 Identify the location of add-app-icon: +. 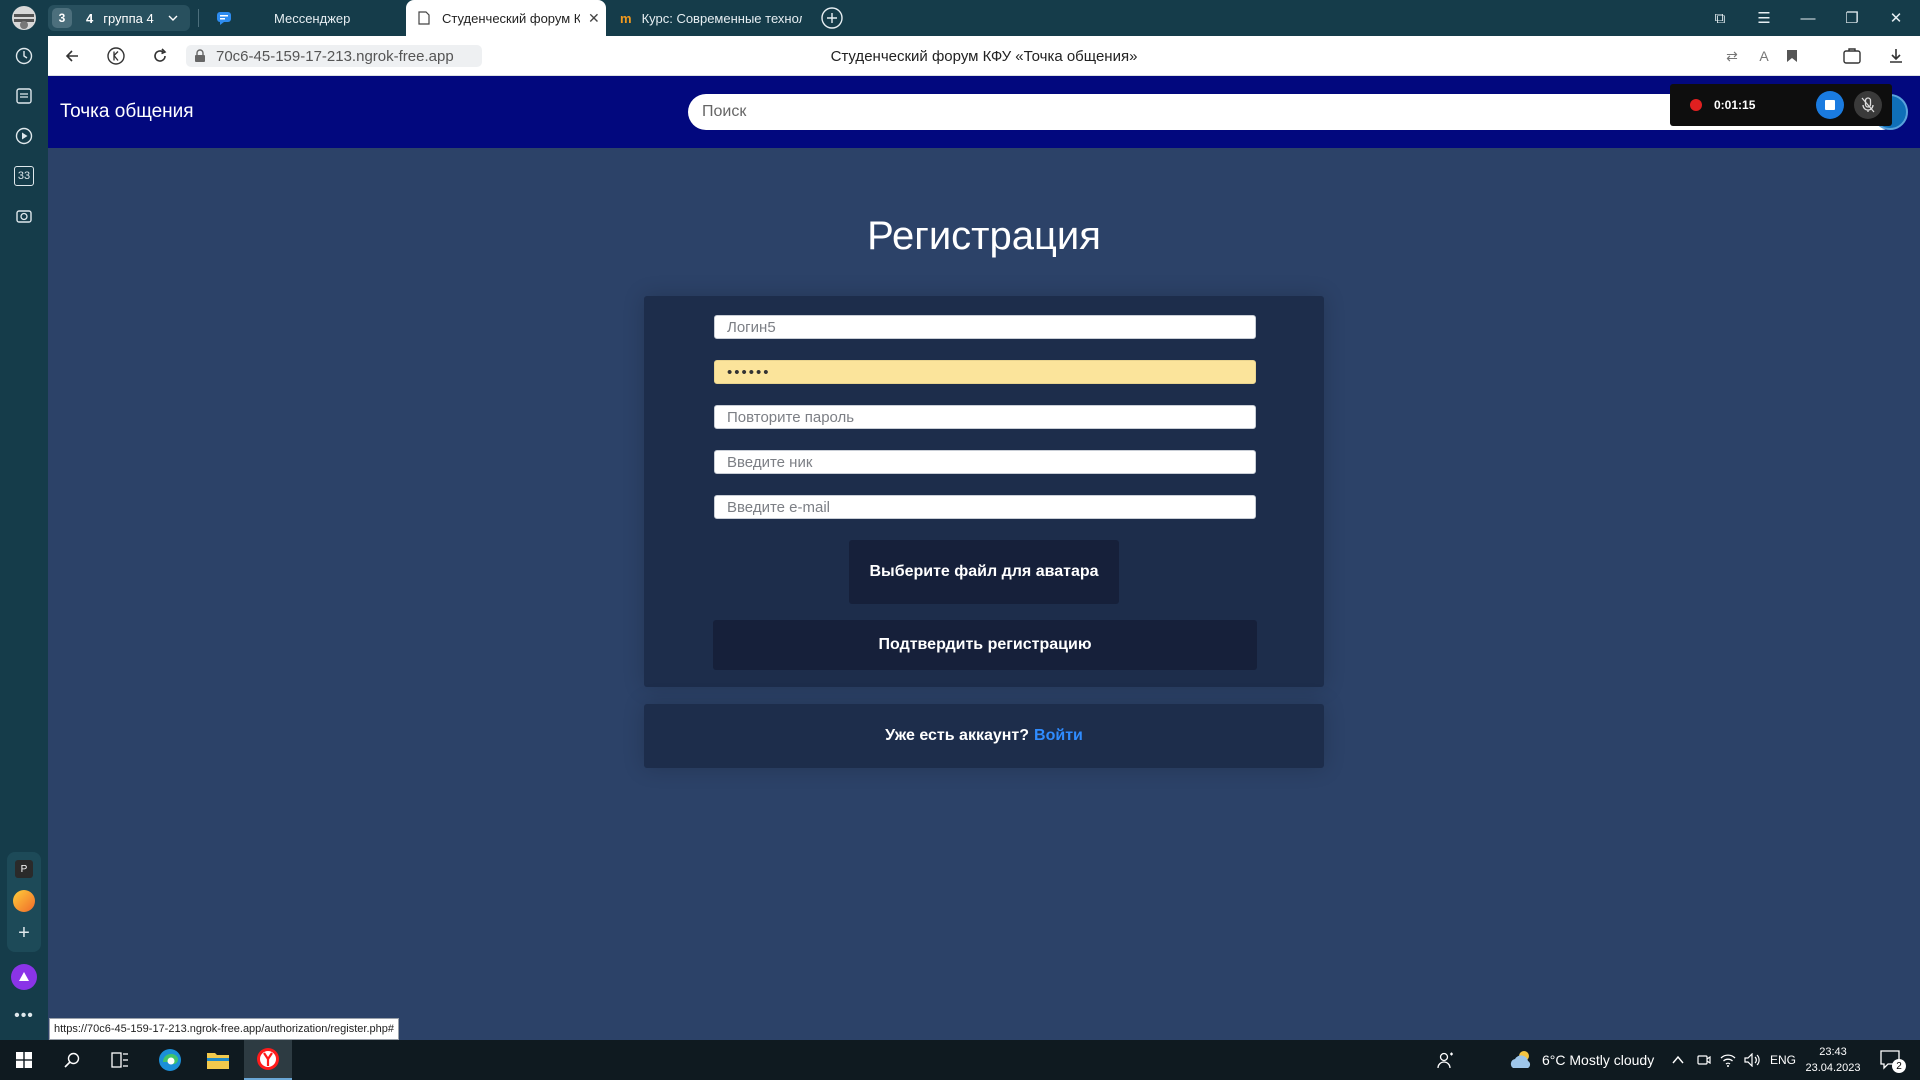
(24, 933).